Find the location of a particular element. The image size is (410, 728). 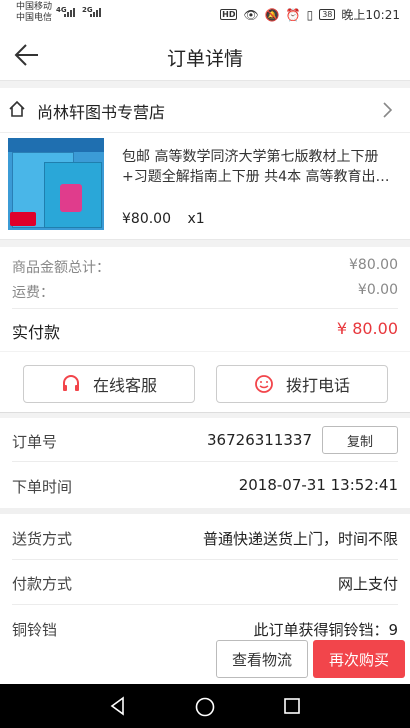

carrier-info: 中国移动 中国电信 is located at coordinates (34, 13).